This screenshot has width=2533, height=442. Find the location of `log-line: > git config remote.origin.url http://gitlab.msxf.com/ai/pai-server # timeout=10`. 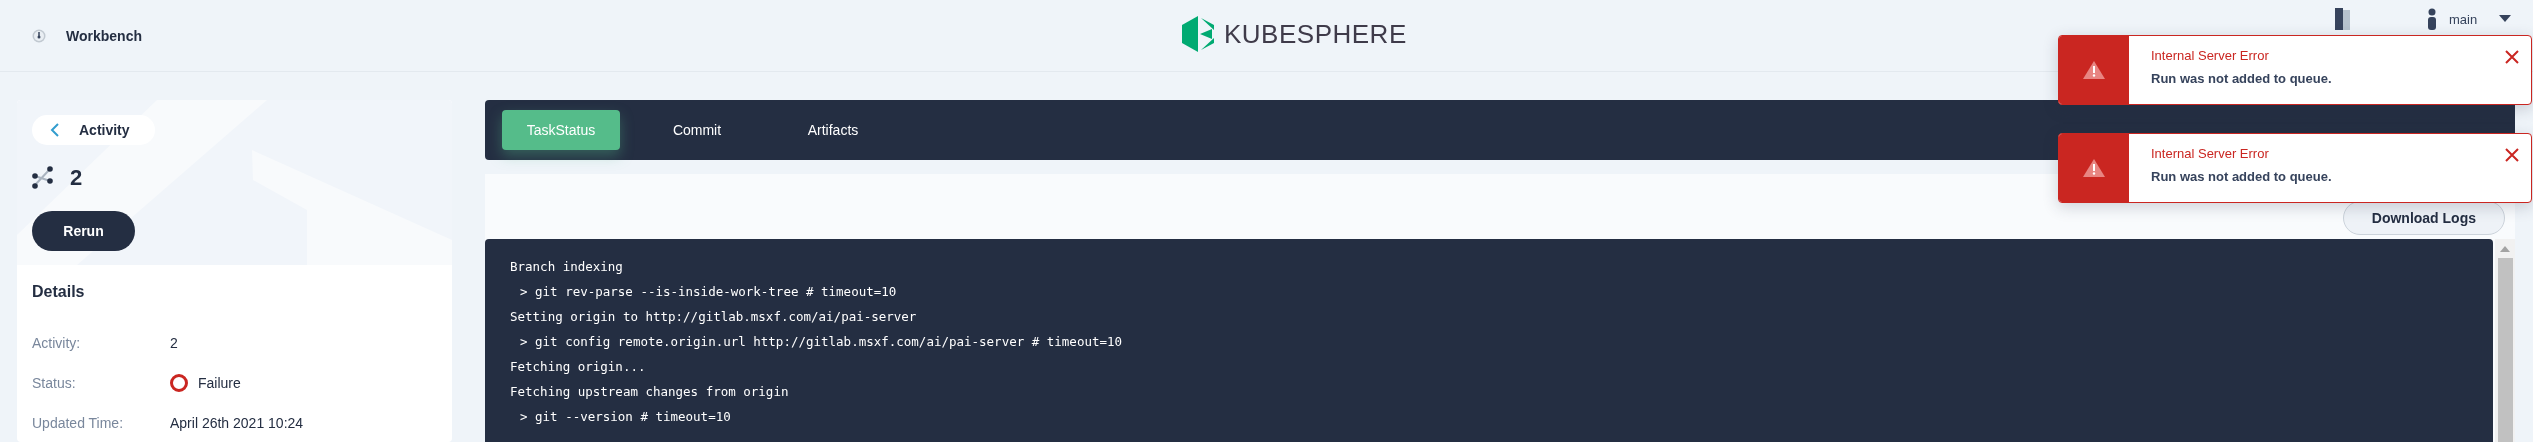

log-line: > git config remote.origin.url http://gitlab.msxf.com/ai/pai-server # timeout=10 is located at coordinates (821, 342).